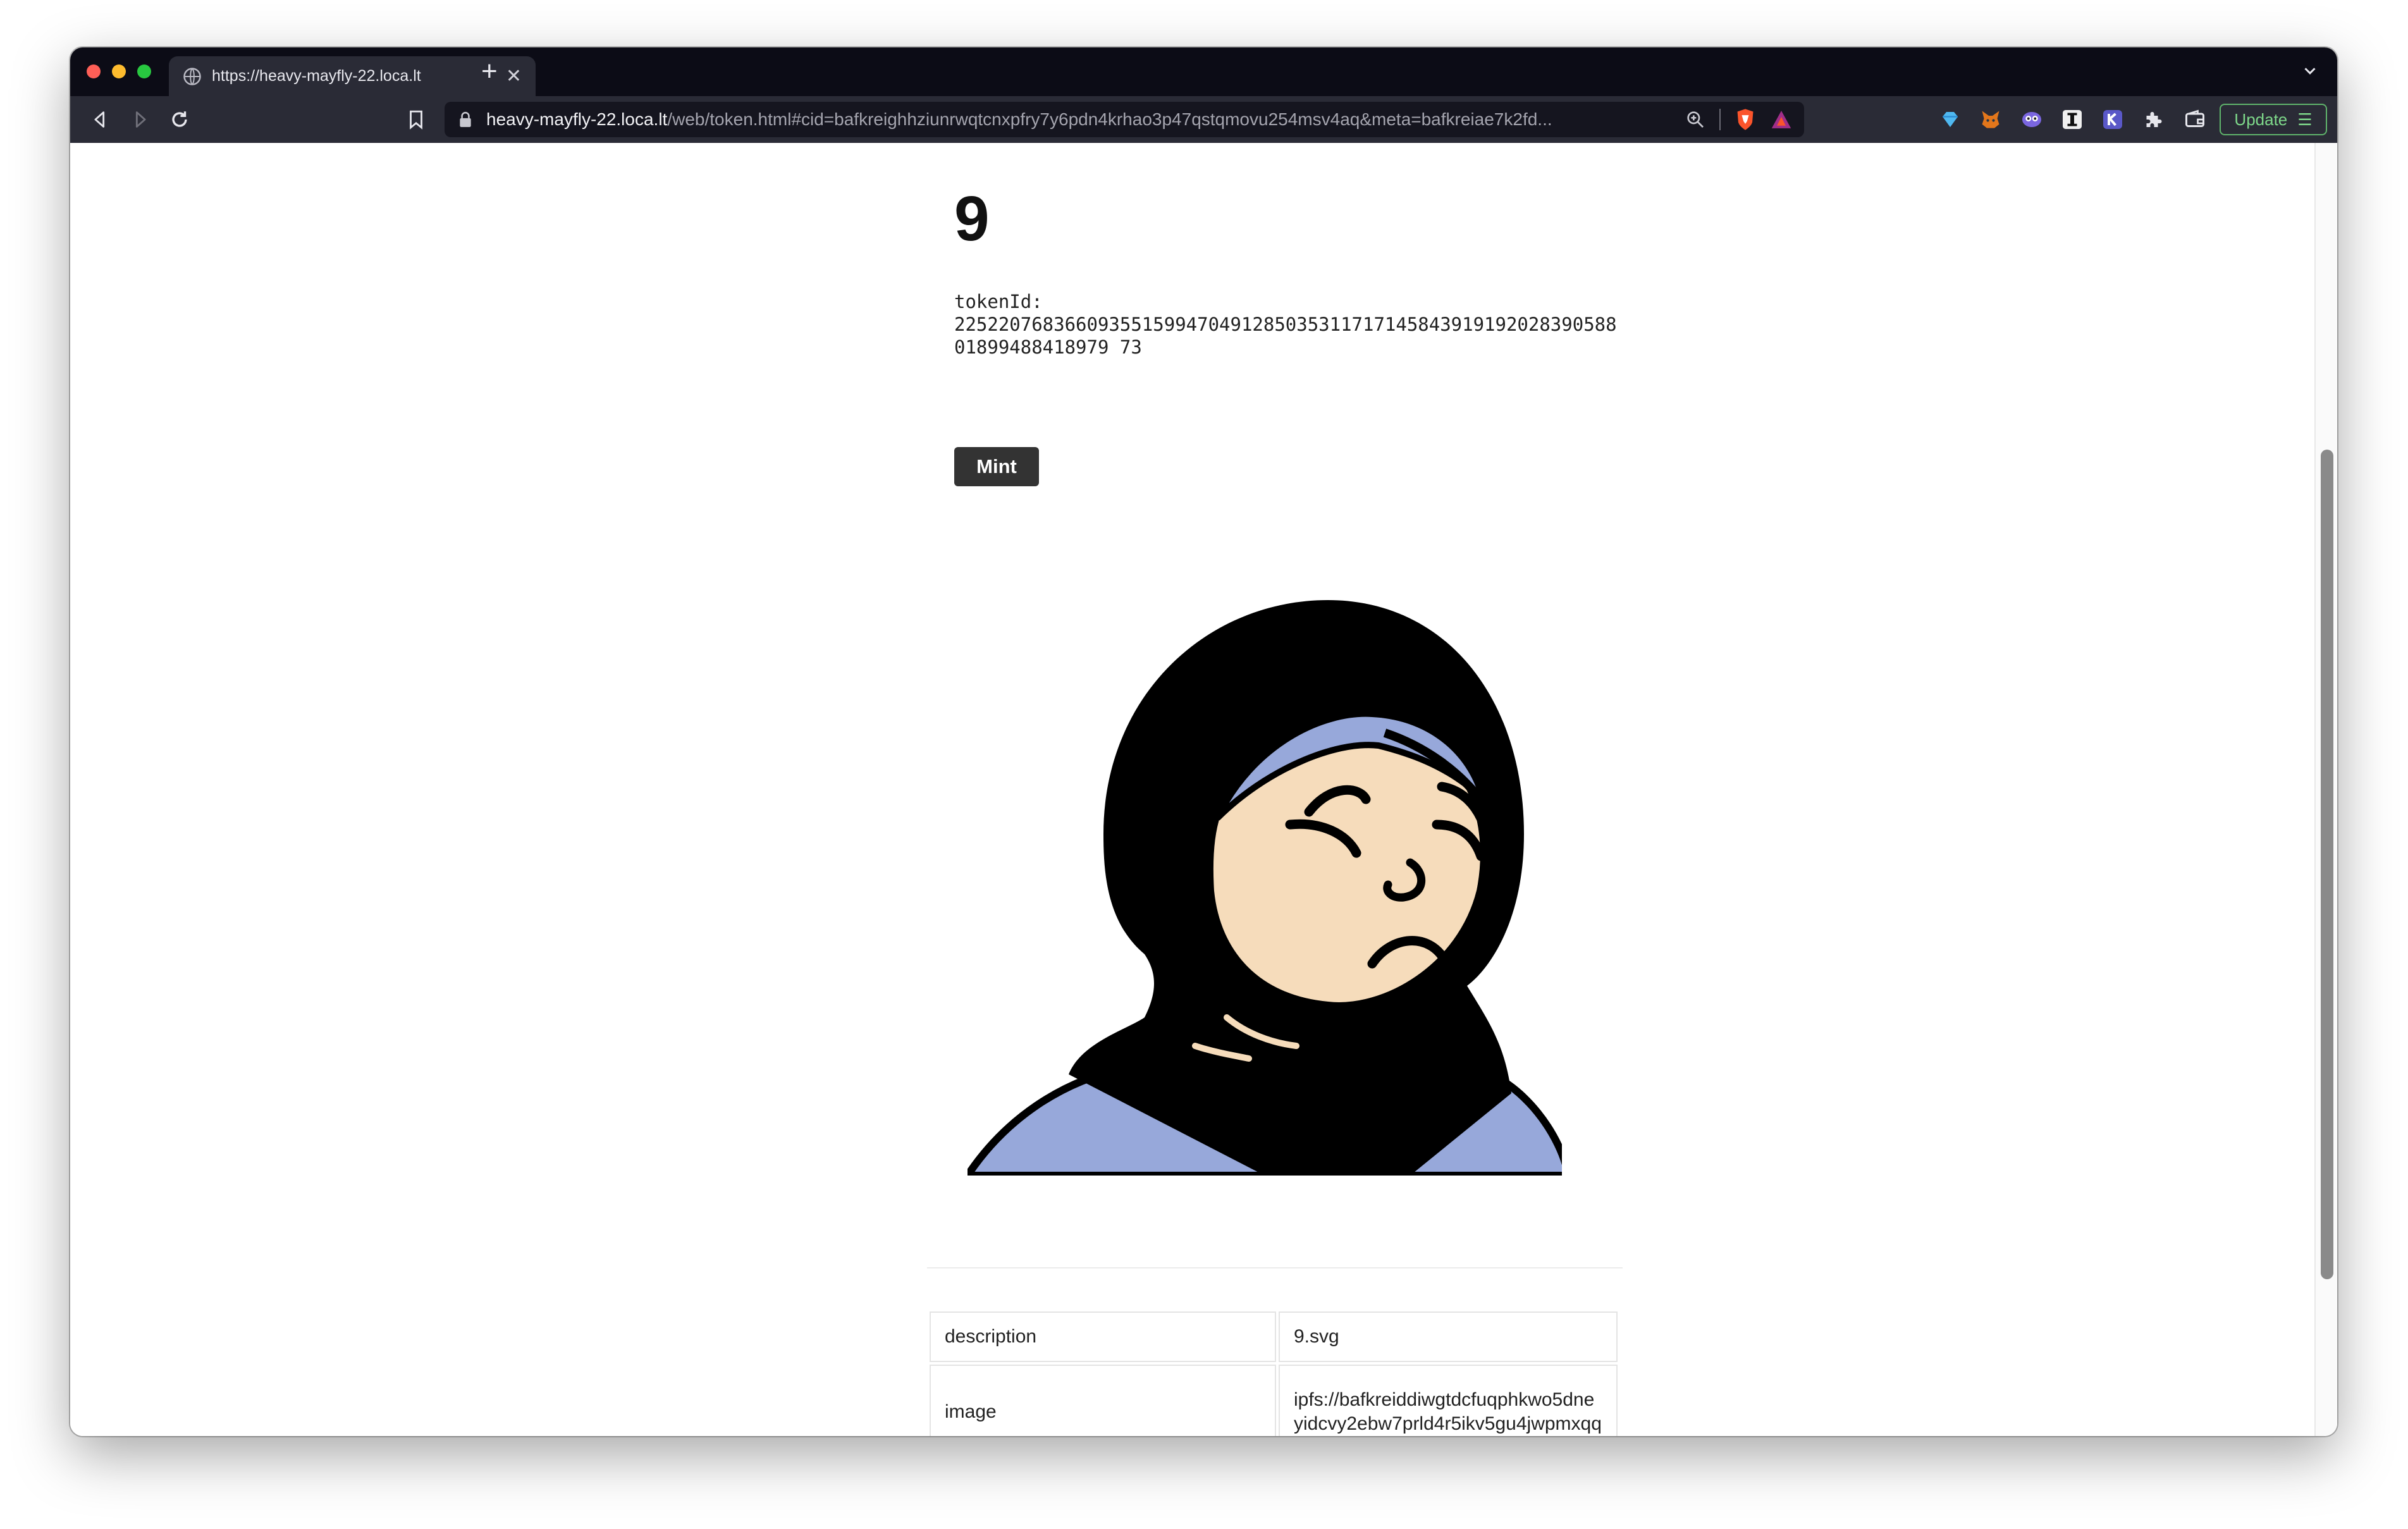  What do you see at coordinates (416, 119) in the screenshot?
I see `bookmark-icon` at bounding box center [416, 119].